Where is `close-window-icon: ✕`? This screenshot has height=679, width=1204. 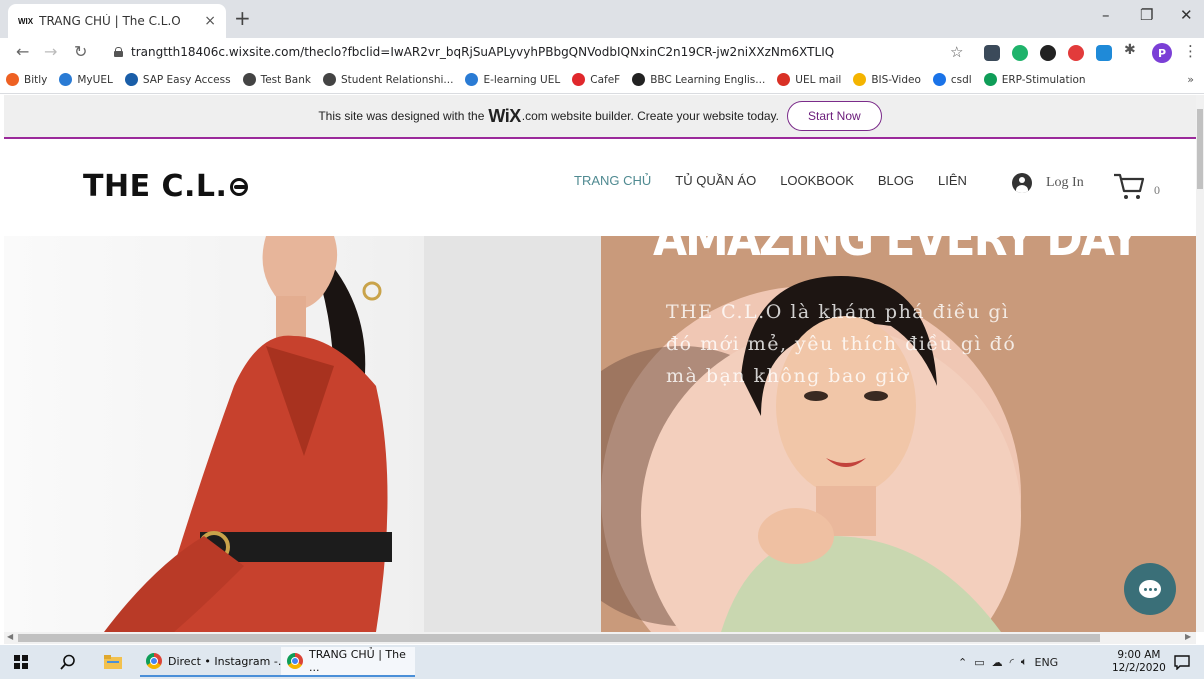
close-window-icon: ✕ is located at coordinates (1186, 15).